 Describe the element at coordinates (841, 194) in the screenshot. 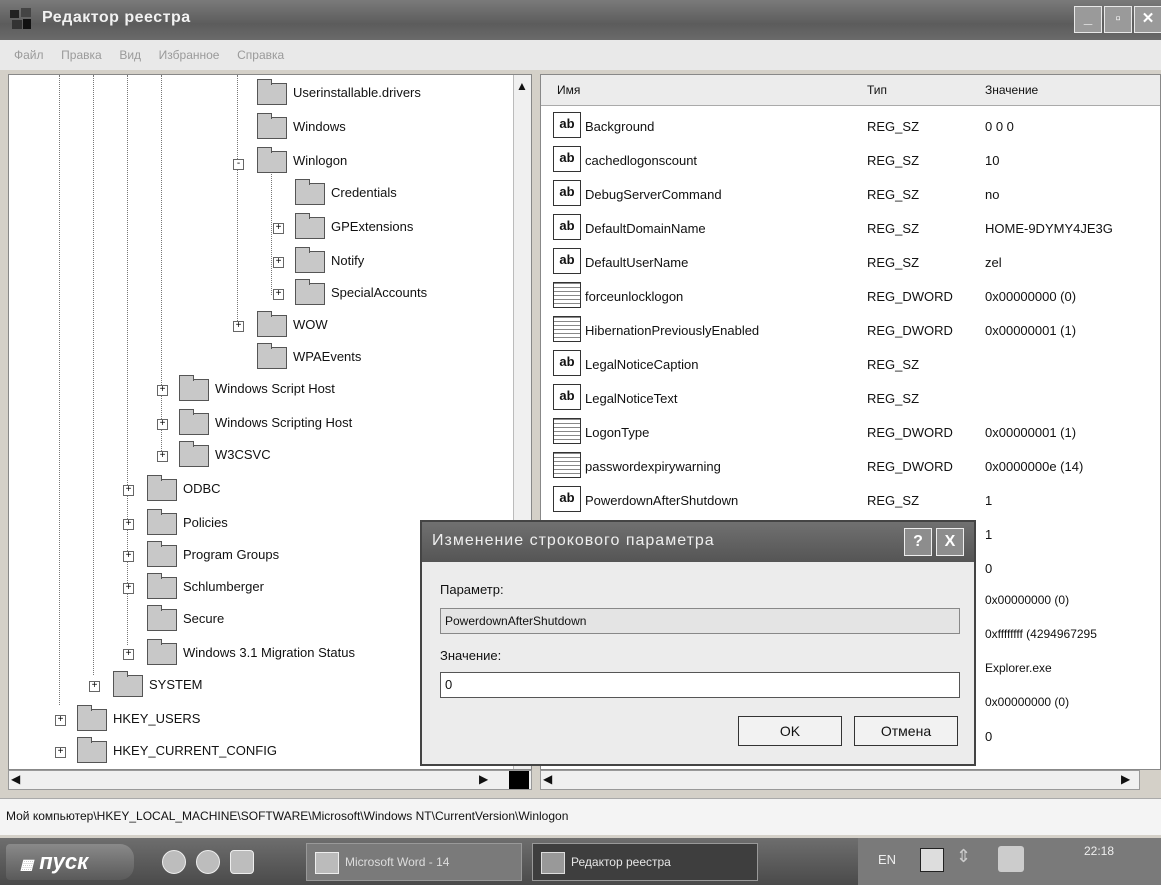

I see `value-row: ab DebugServerCommand REG_SZ no` at that location.